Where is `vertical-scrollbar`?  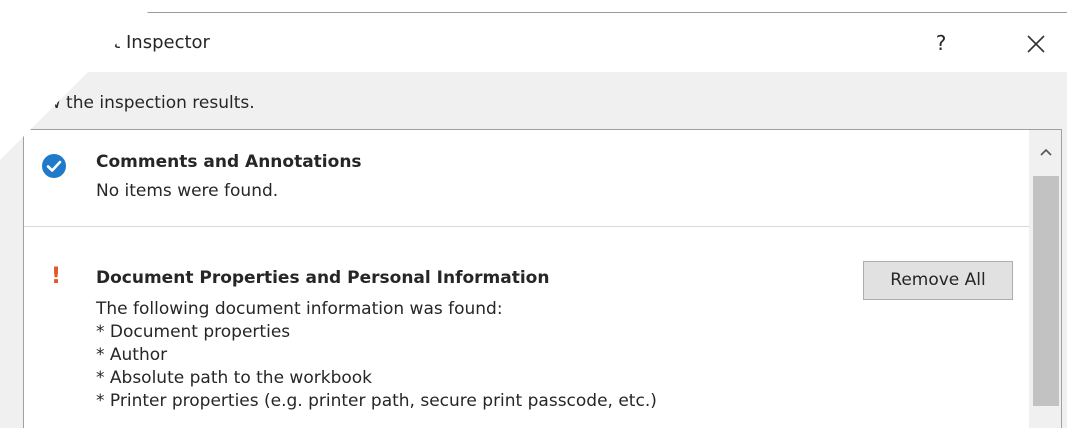
vertical-scrollbar is located at coordinates (1045, 279).